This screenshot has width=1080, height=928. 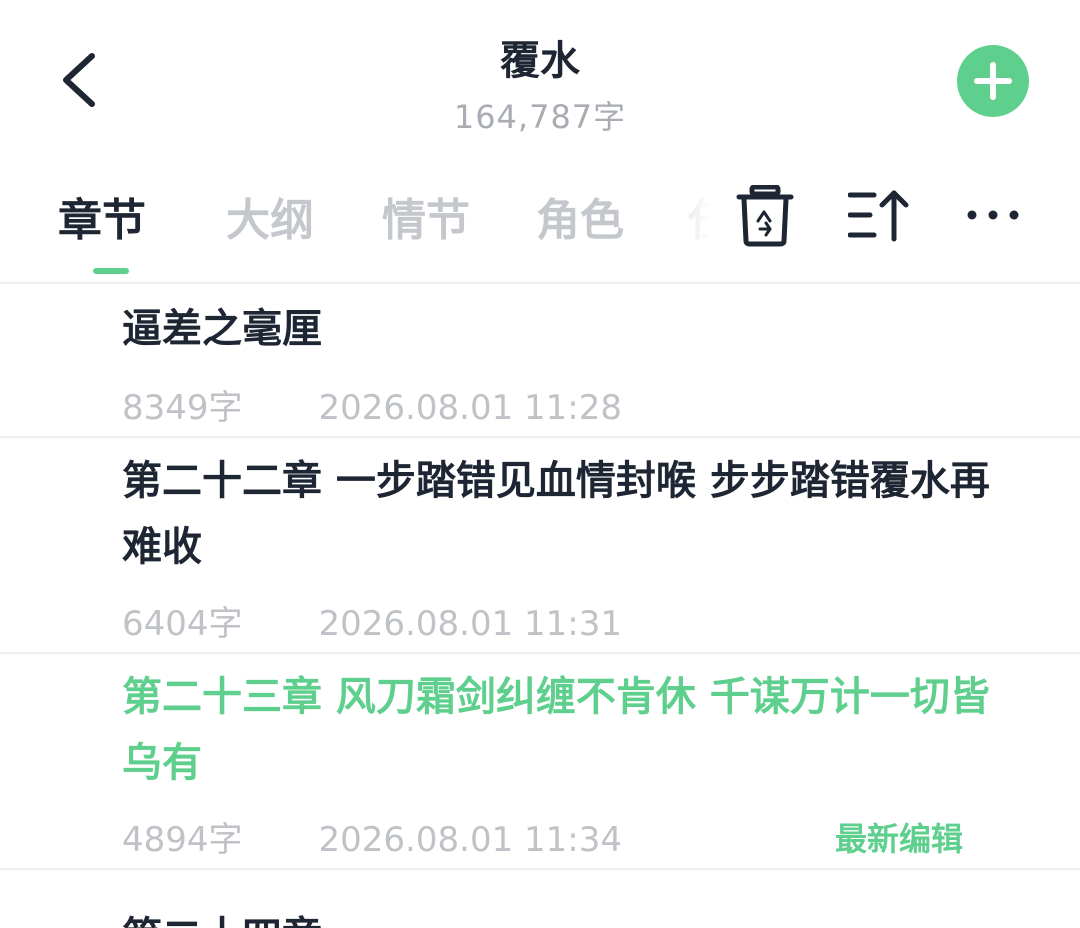 I want to click on recycle-bin-icon, so click(x=765, y=215).